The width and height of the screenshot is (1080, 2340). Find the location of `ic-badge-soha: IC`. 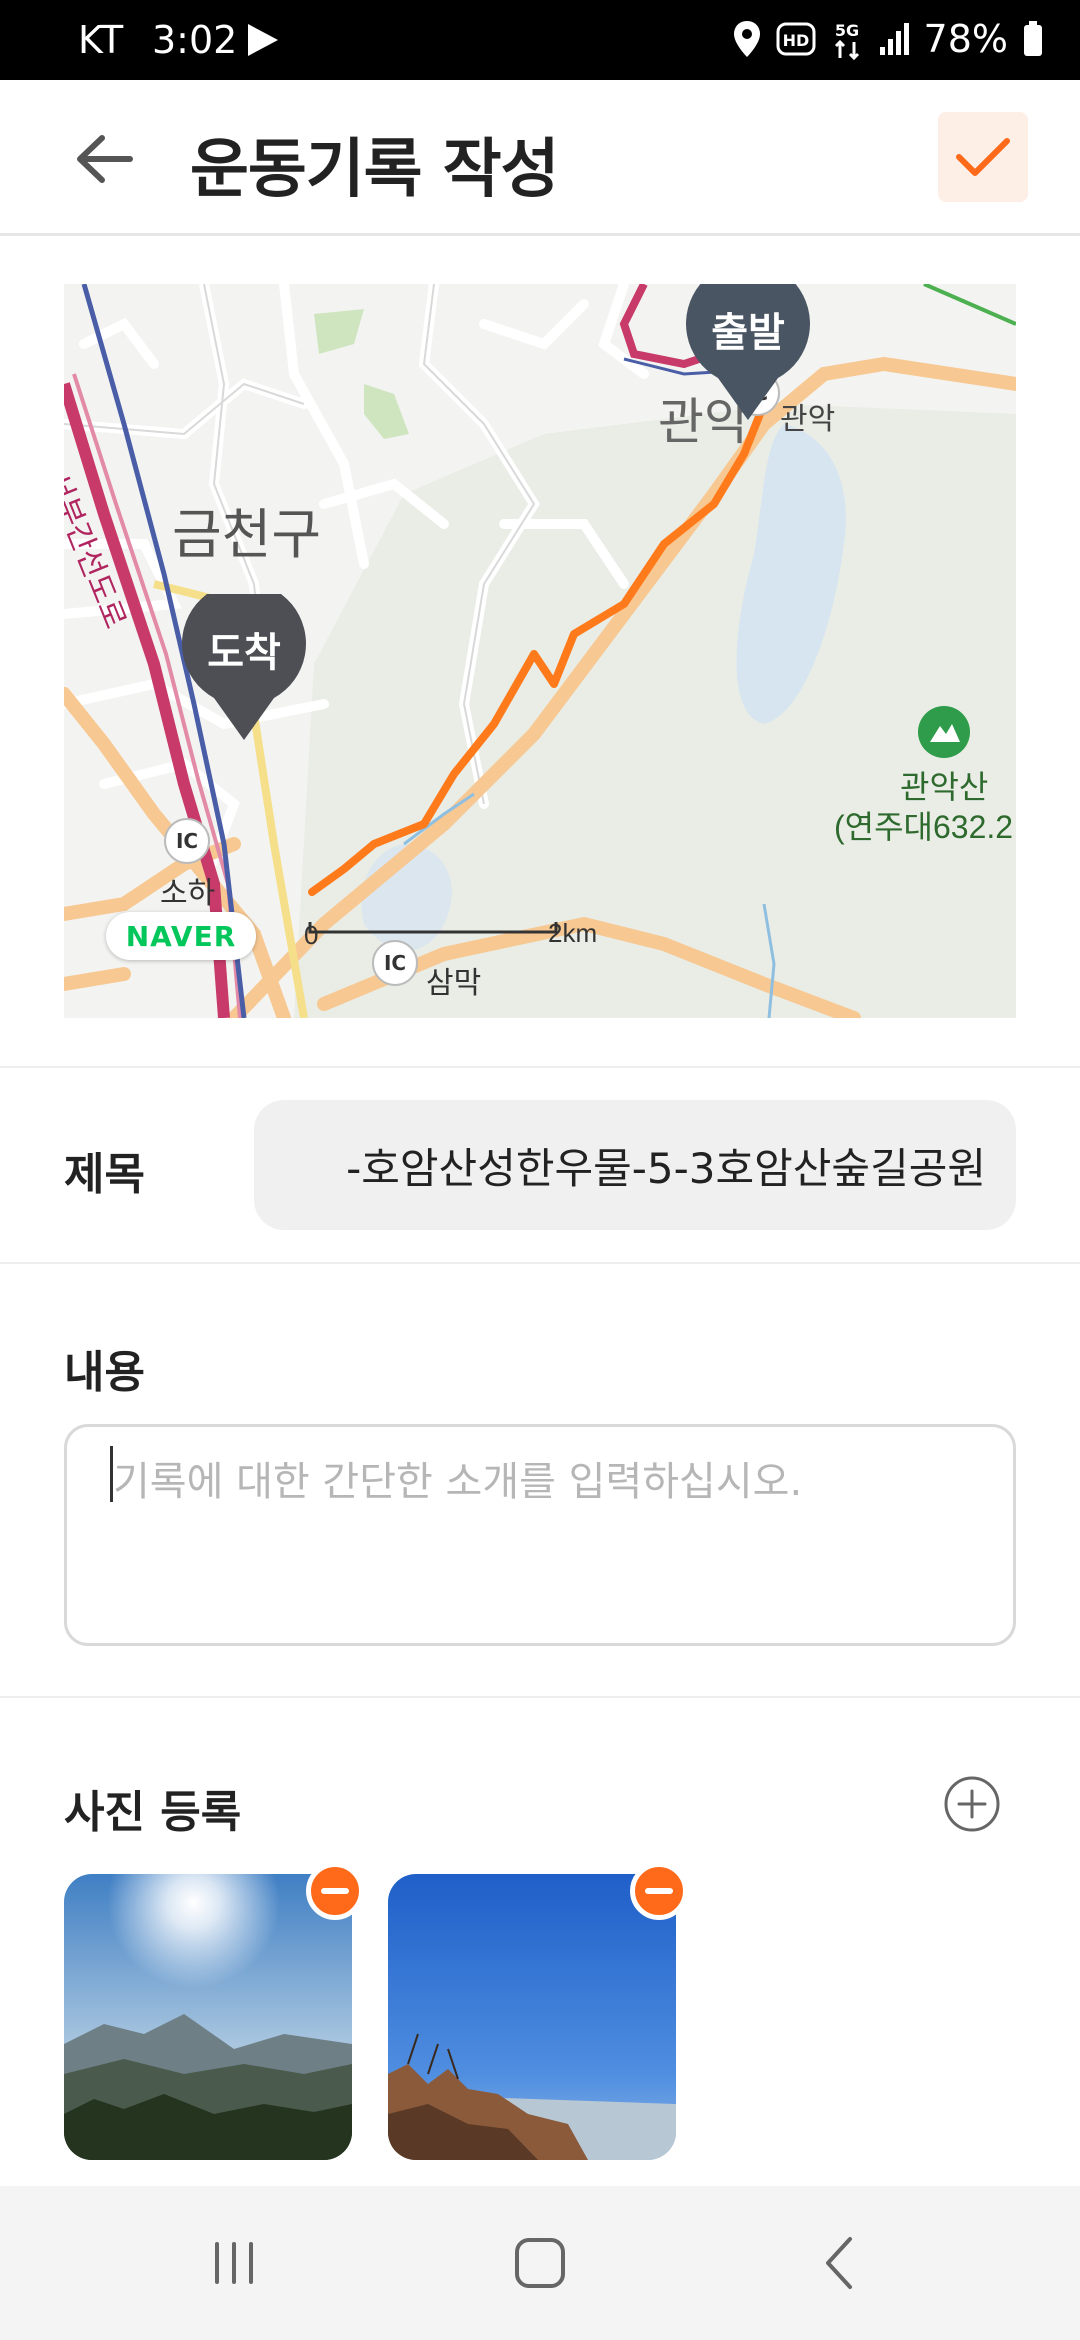

ic-badge-soha: IC is located at coordinates (187, 841).